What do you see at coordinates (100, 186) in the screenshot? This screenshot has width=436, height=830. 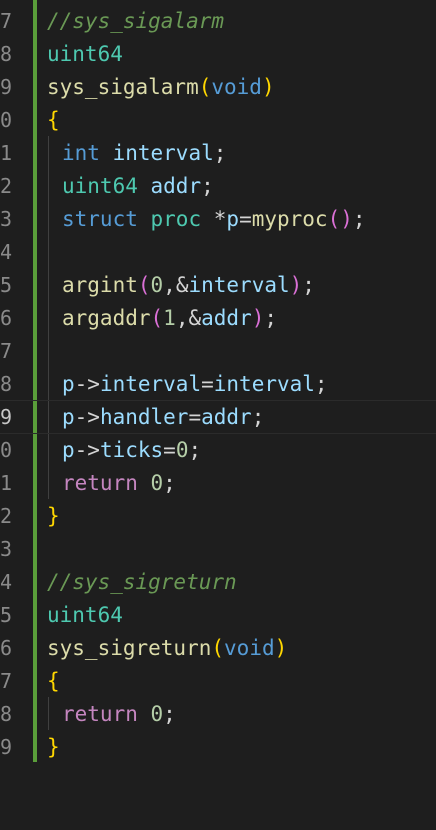 I see `type: uint64` at bounding box center [100, 186].